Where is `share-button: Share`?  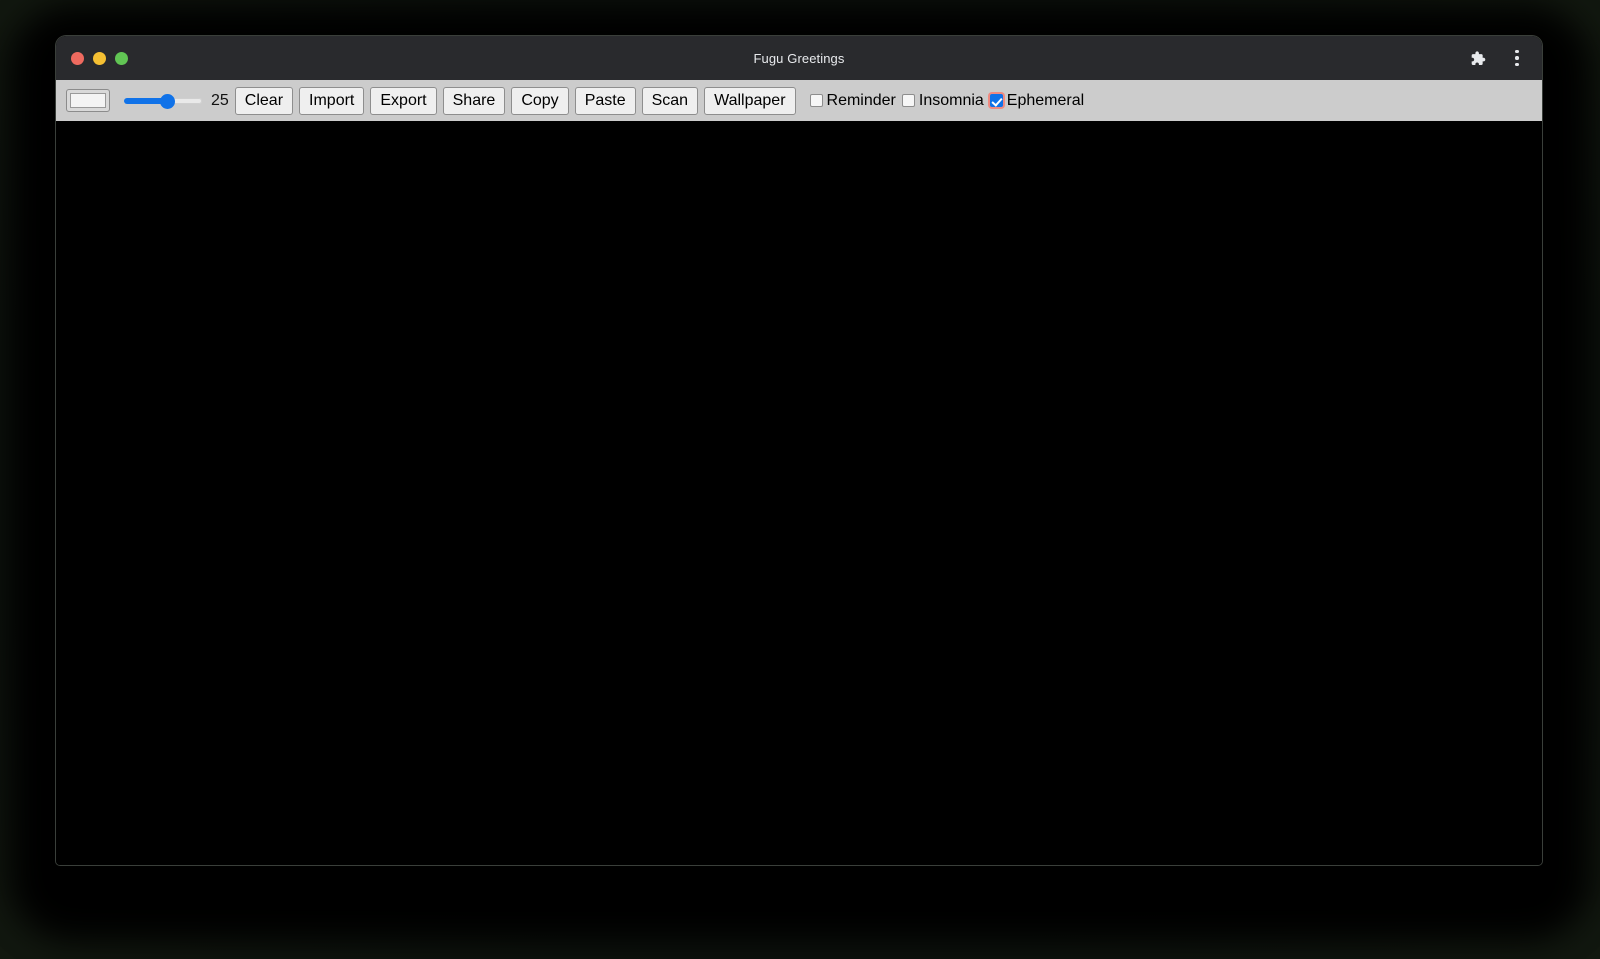
share-button: Share is located at coordinates (474, 100).